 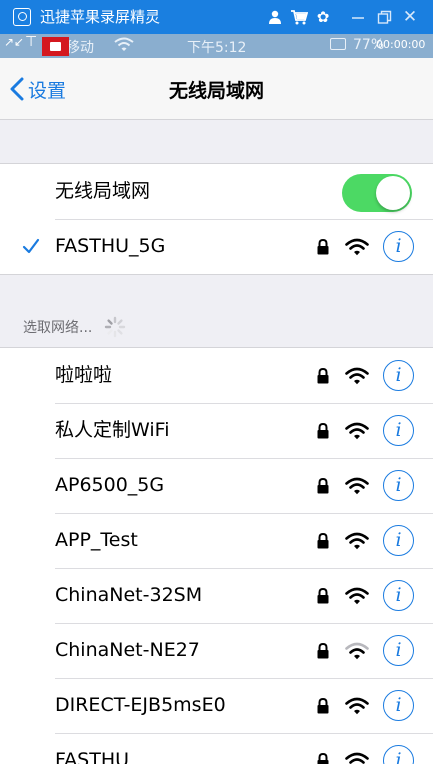 I want to click on network-row: APP_Test i, so click(x=216, y=540).